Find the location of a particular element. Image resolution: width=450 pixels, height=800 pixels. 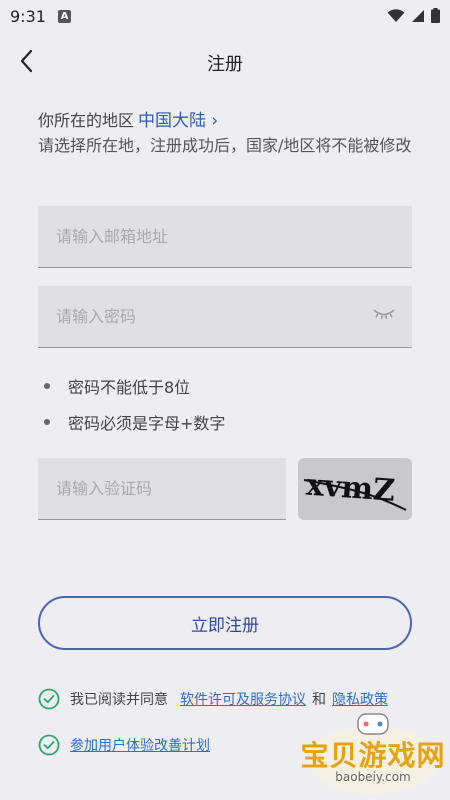

password-rule-text: 密码不能低于8位 is located at coordinates (129, 387).